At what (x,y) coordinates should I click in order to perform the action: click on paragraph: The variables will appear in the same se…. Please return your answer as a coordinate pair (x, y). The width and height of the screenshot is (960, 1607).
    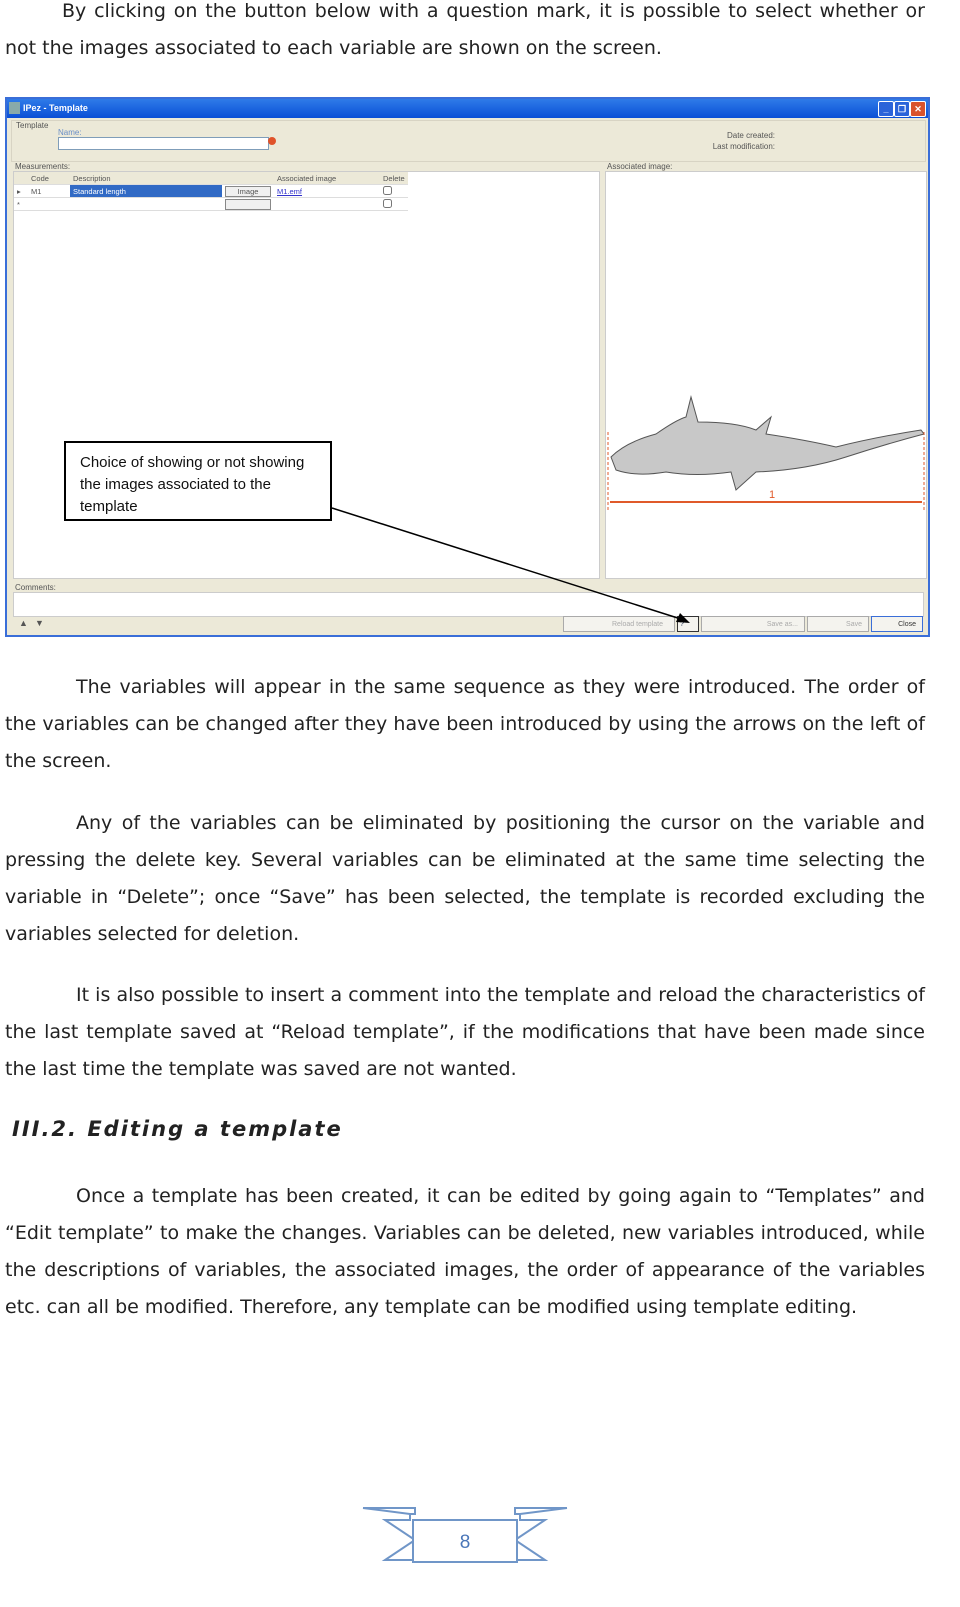
    Looking at the image, I should click on (465, 724).